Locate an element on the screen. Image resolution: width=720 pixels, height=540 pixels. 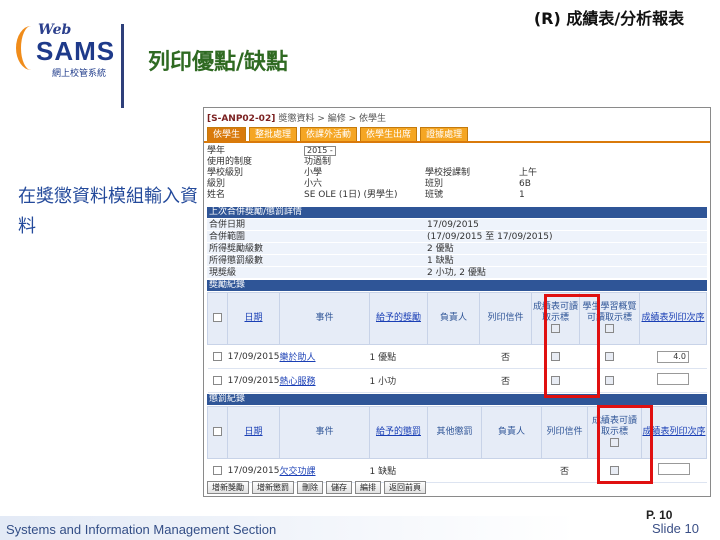
info-value: 小學 is located at coordinates (313, 173).